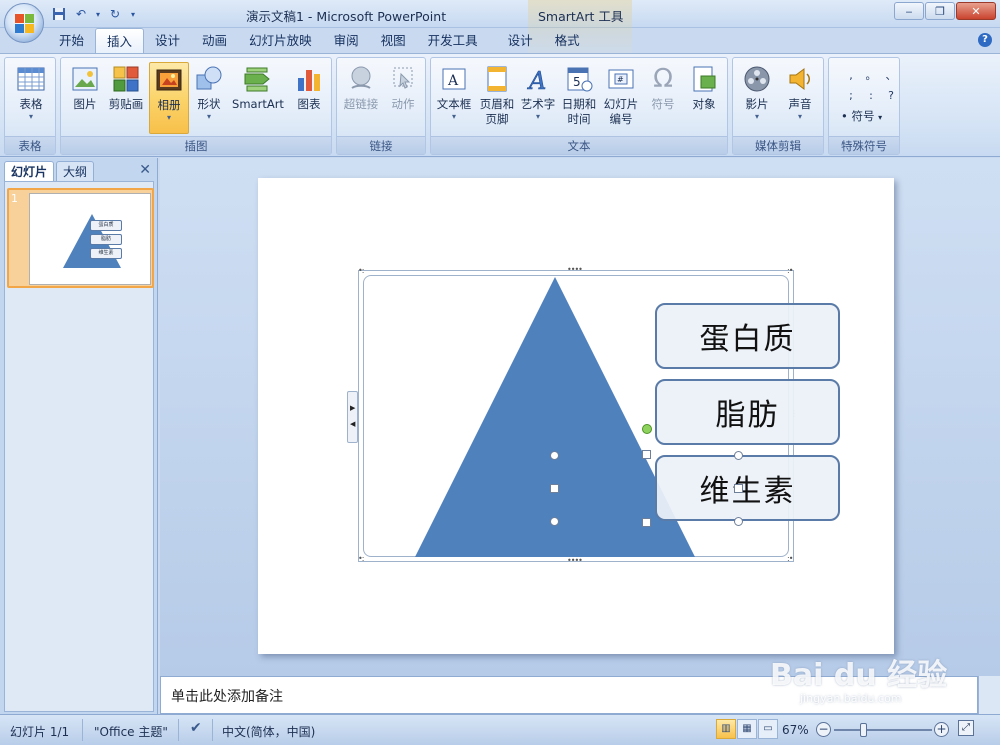 The height and width of the screenshot is (745, 1000). What do you see at coordinates (268, 731) in the screenshot?
I see `language-indicator: 中文(简体，中国)` at bounding box center [268, 731].